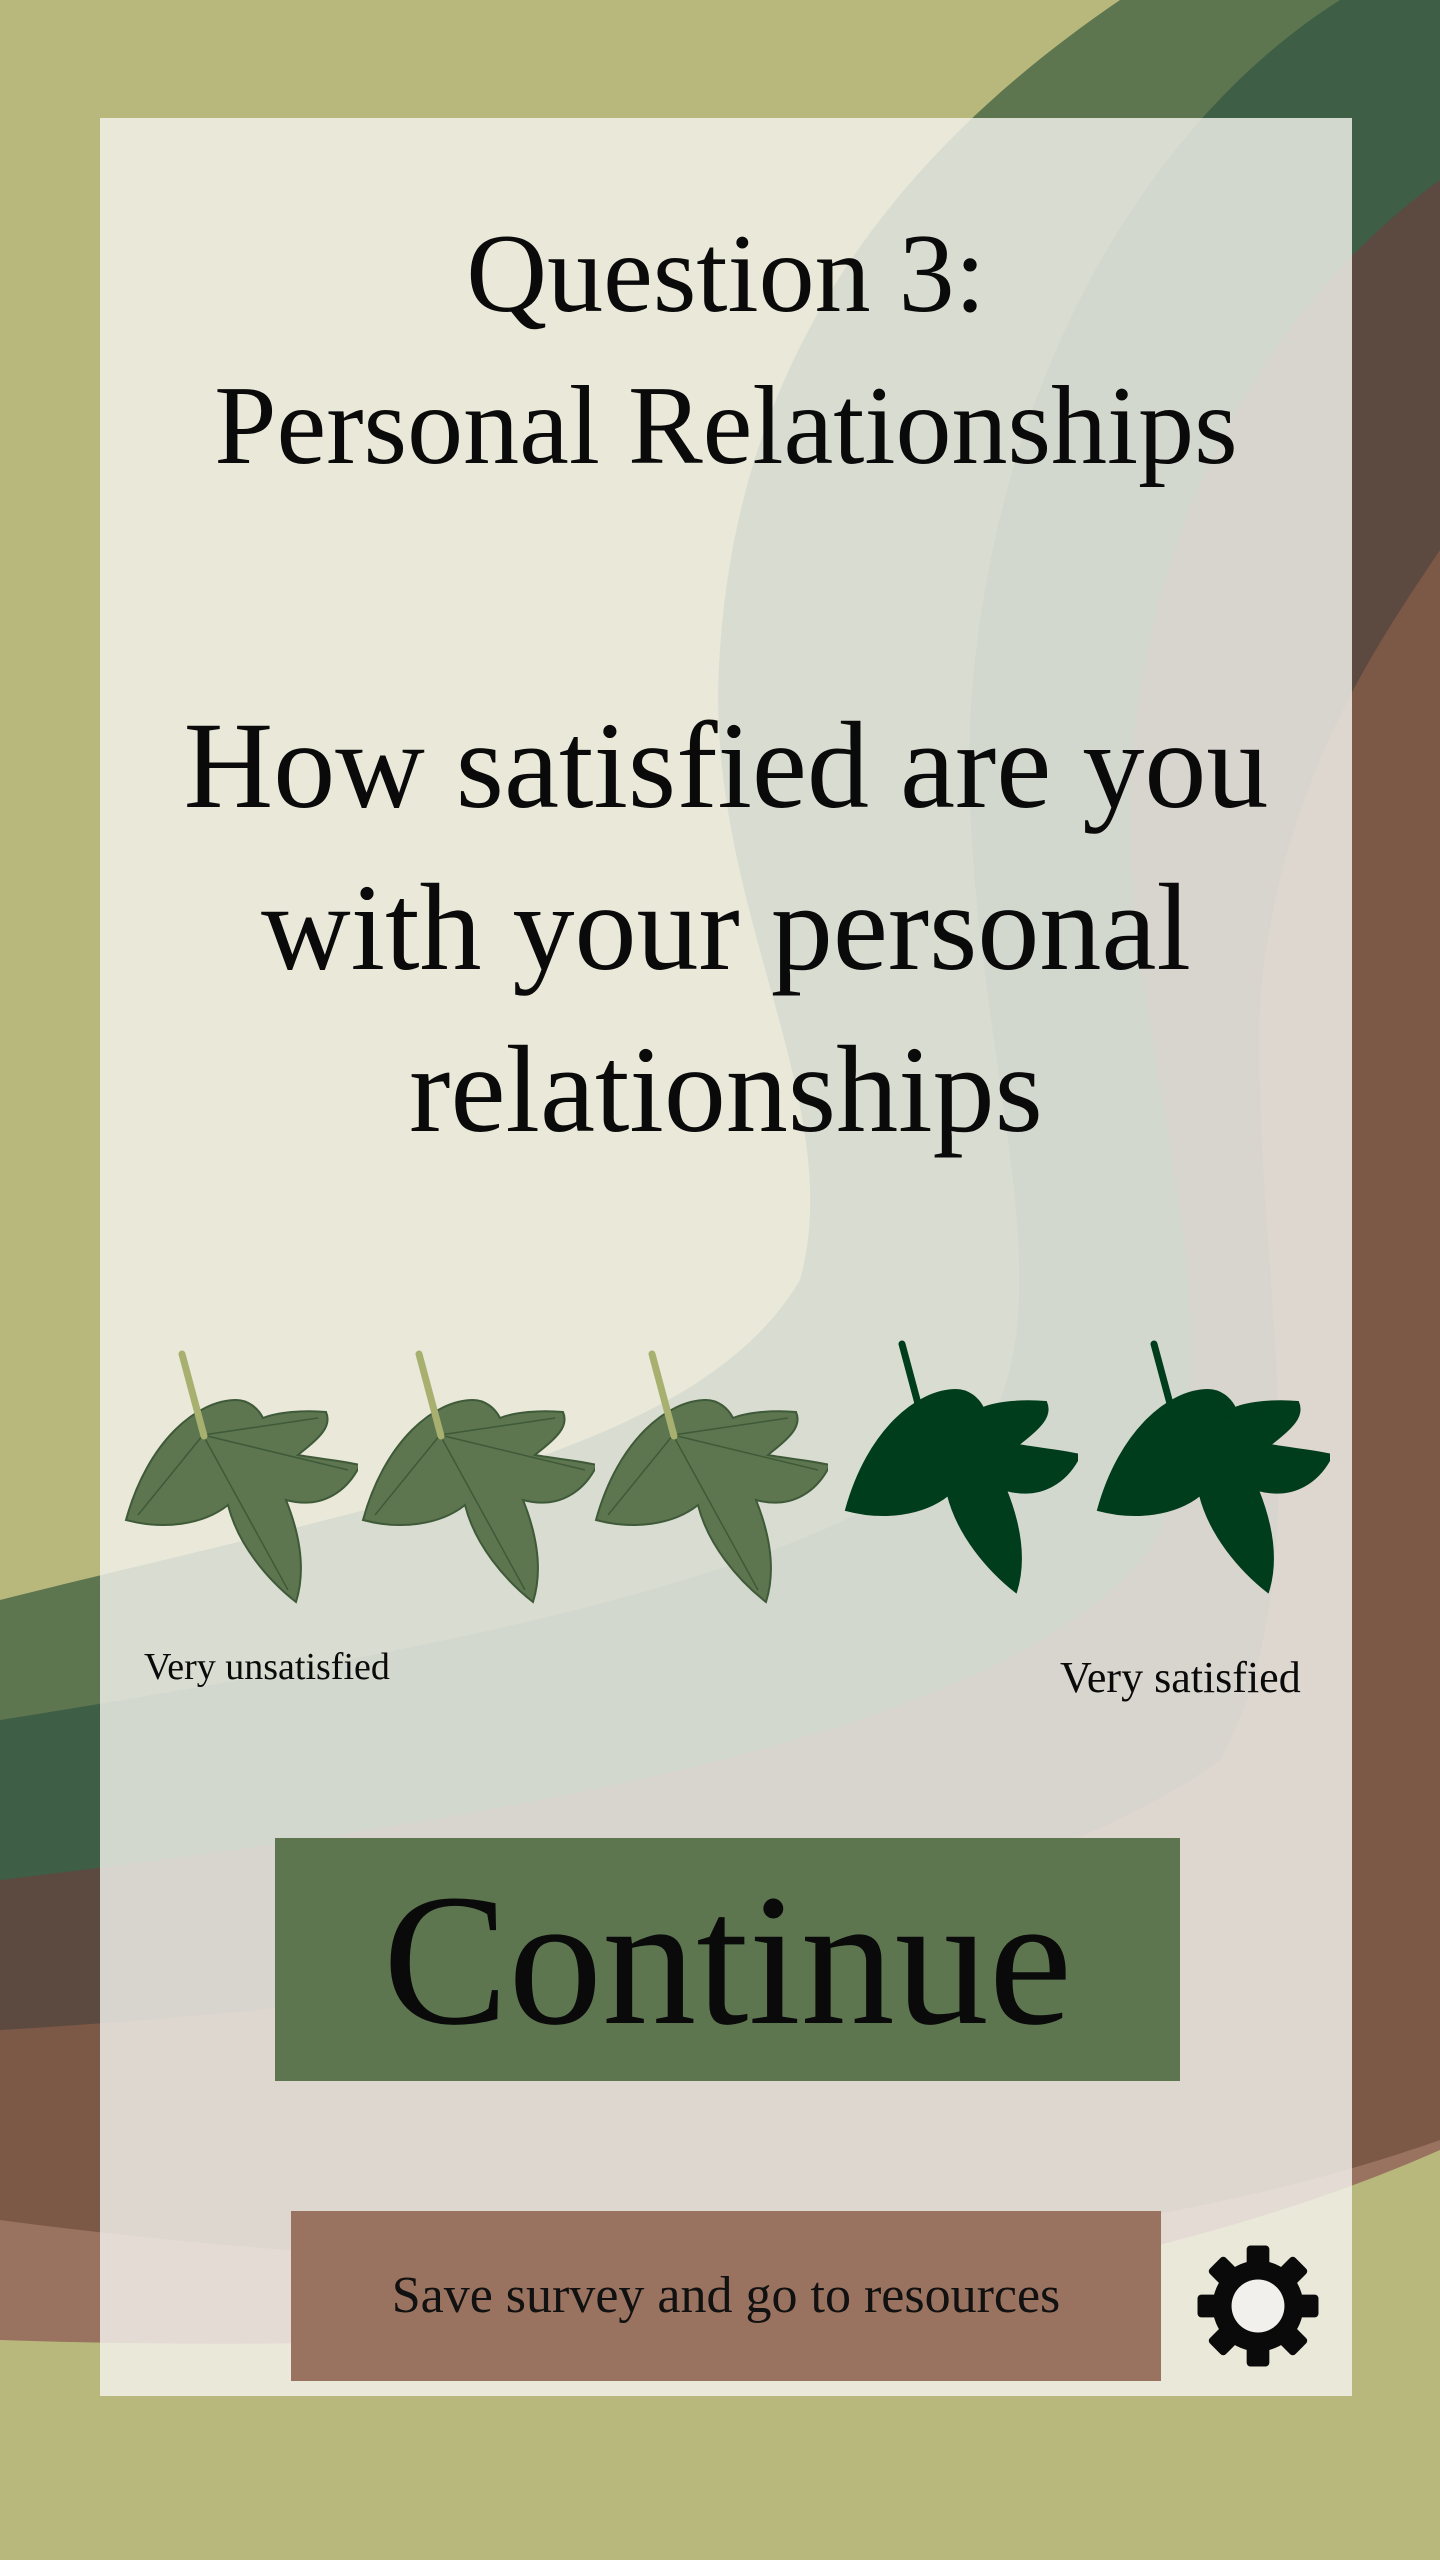 The image size is (1440, 2560). What do you see at coordinates (708, 1475) in the screenshot?
I see `rating-leaf-3-icon` at bounding box center [708, 1475].